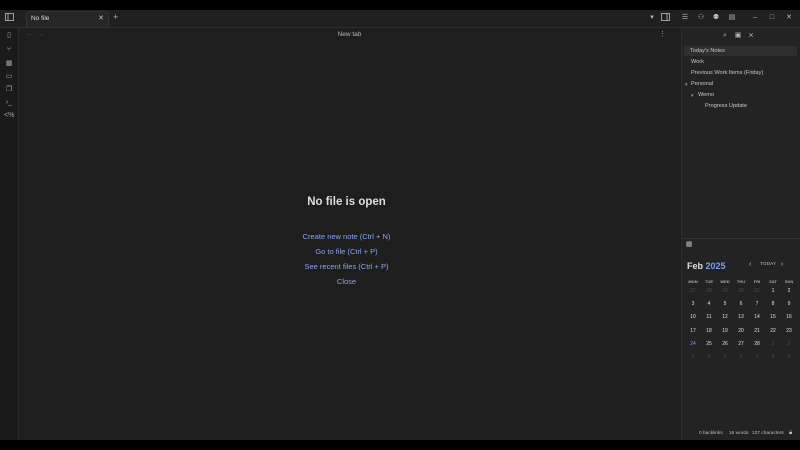  Describe the element at coordinates (709, 281) in the screenshot. I see `calendar-weekday: TUE` at that location.